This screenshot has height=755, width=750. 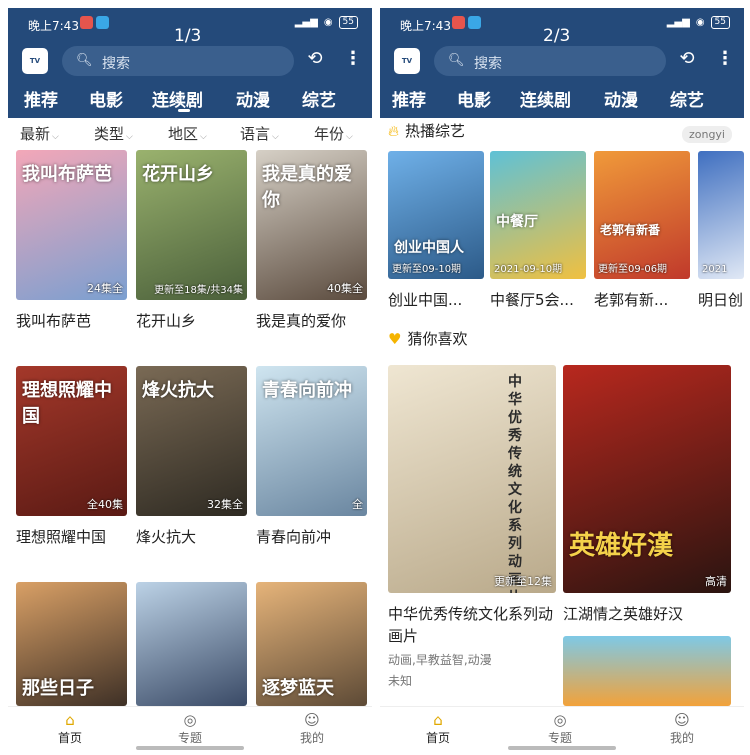 I want to click on section-label: 猜你喜欢, so click(x=437, y=339).